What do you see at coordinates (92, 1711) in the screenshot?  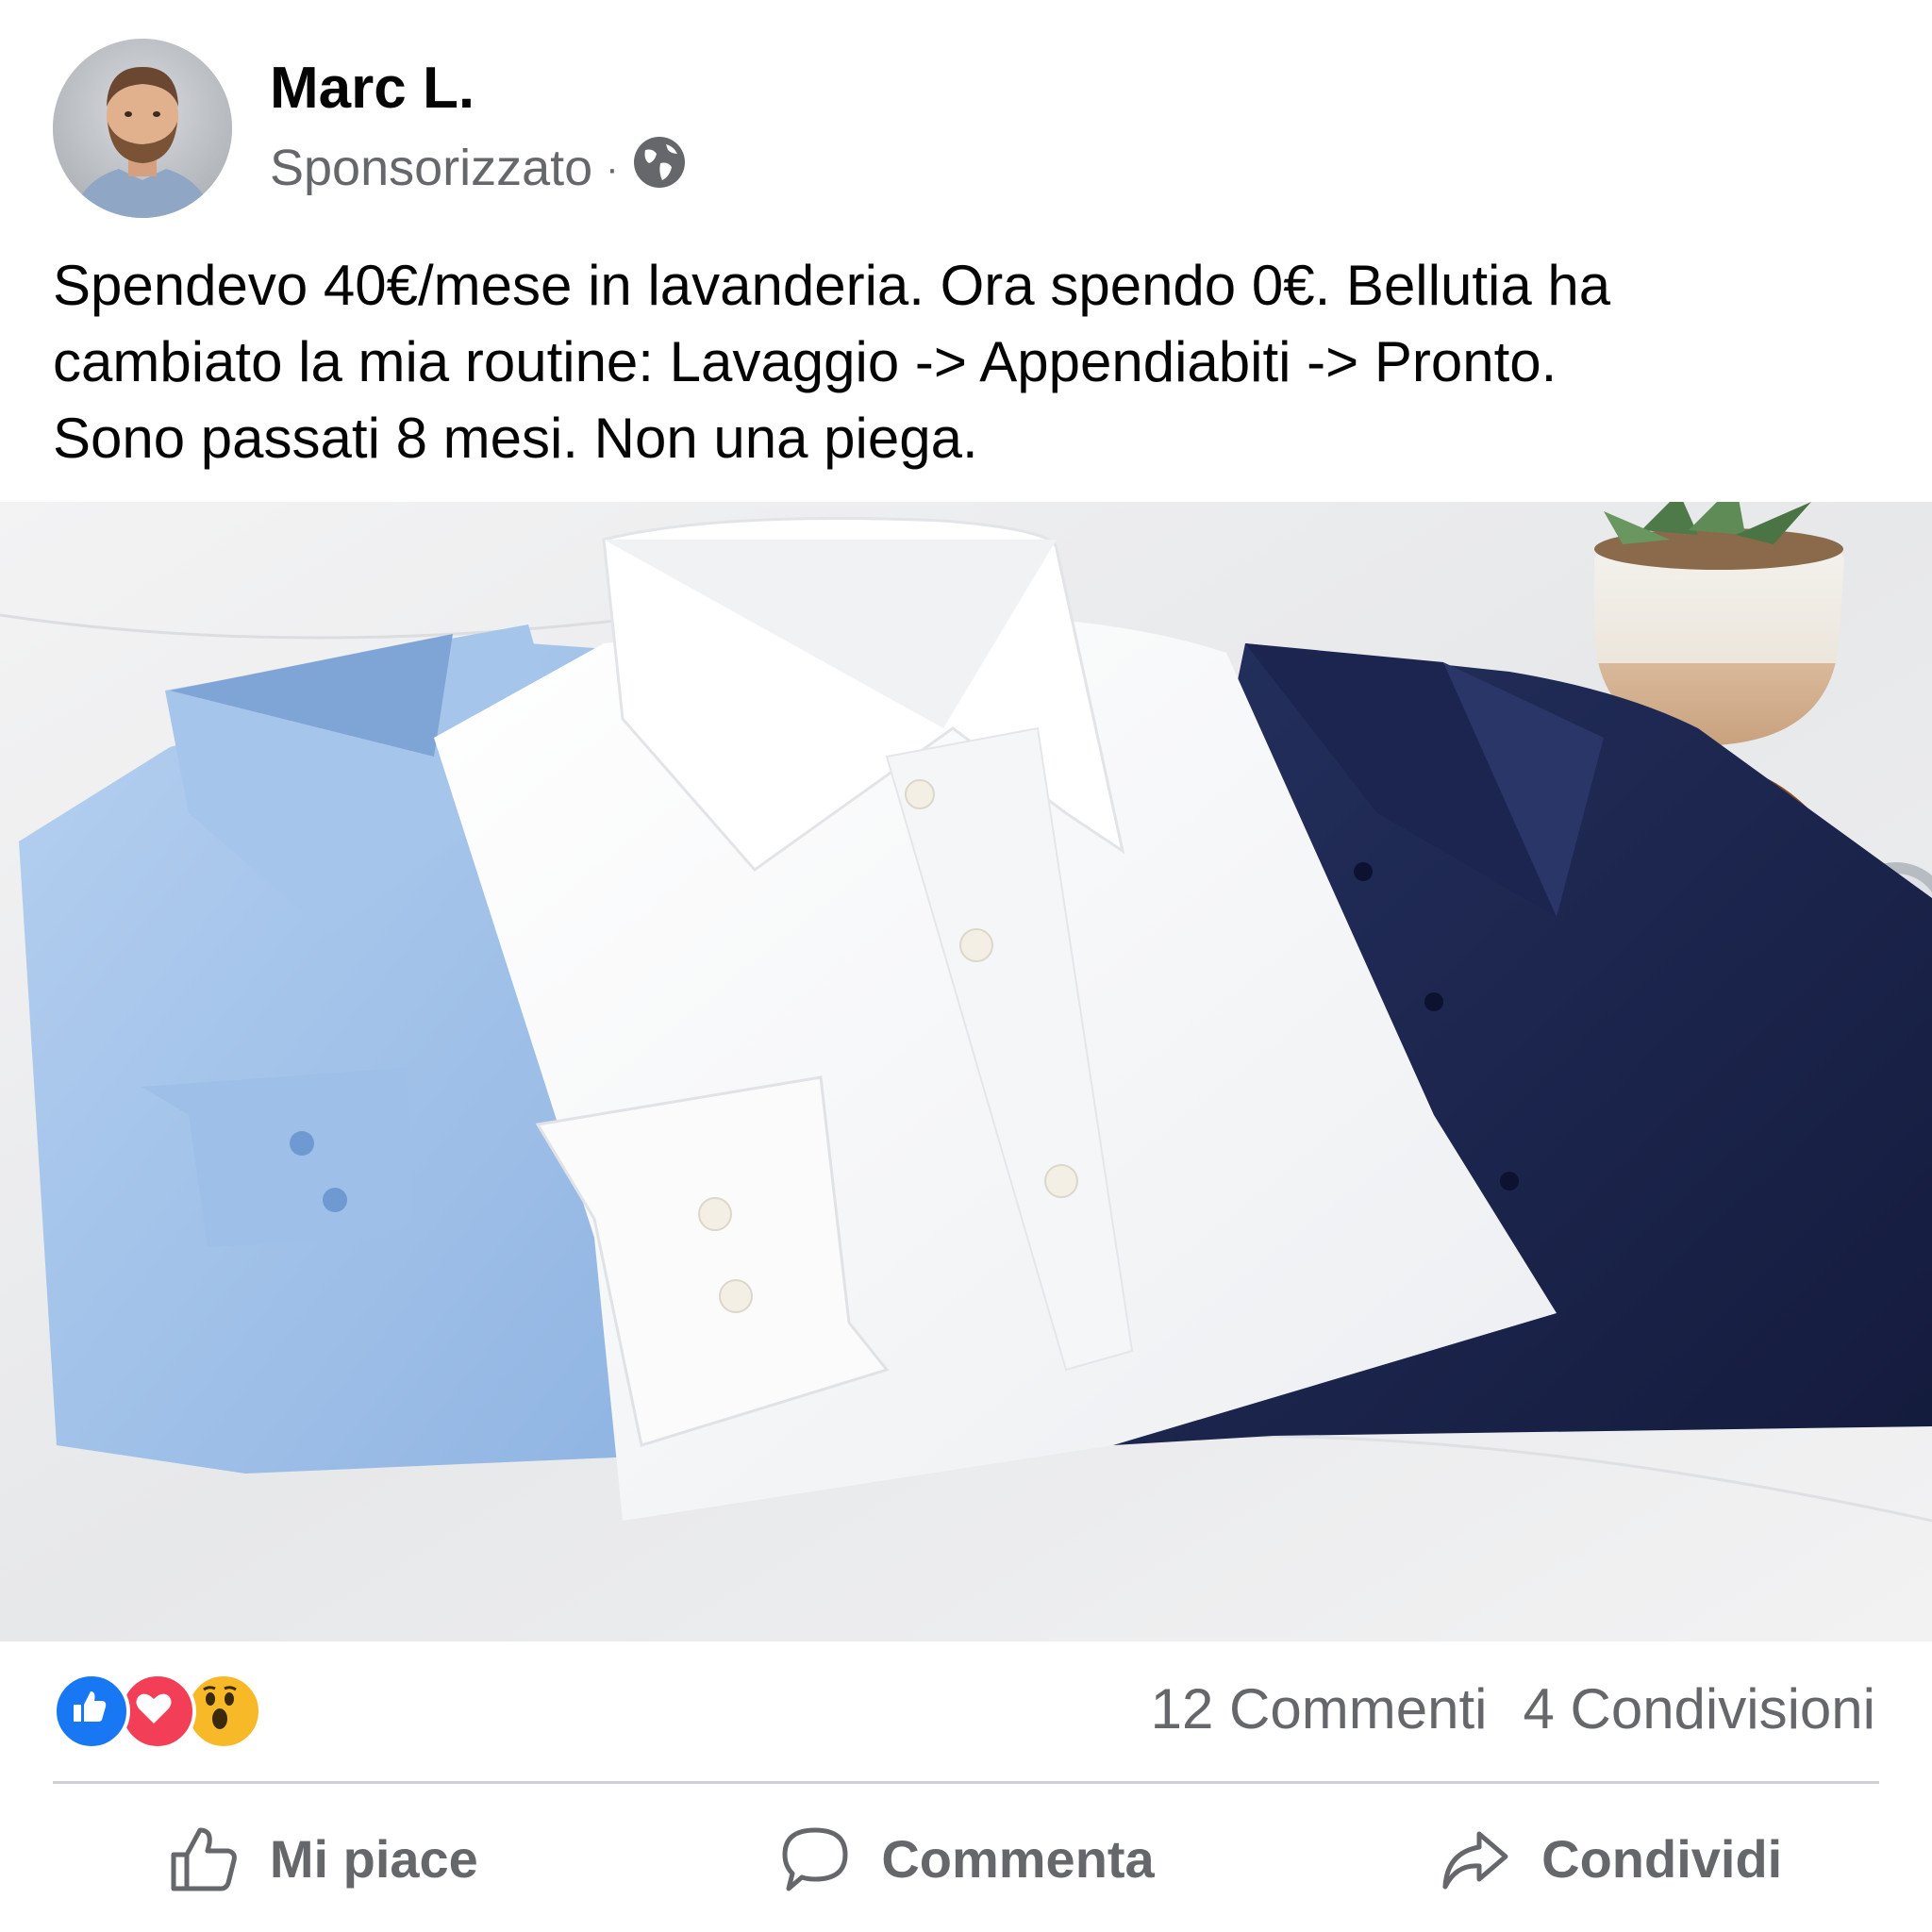 I see `like-reaction-icon` at bounding box center [92, 1711].